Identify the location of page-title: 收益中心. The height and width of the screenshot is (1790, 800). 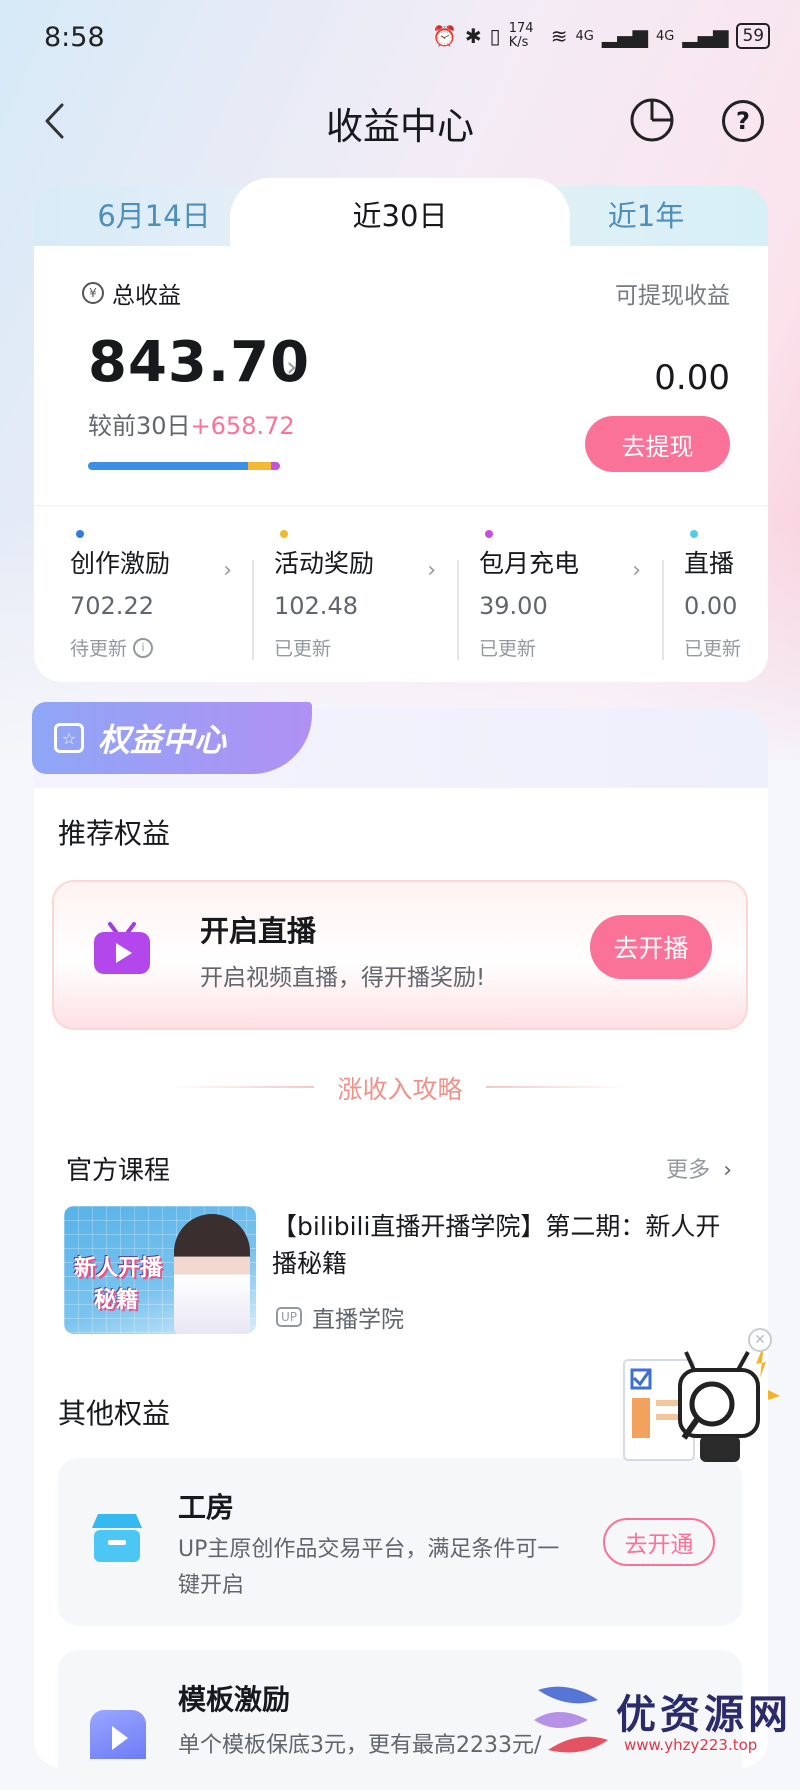
(400, 126).